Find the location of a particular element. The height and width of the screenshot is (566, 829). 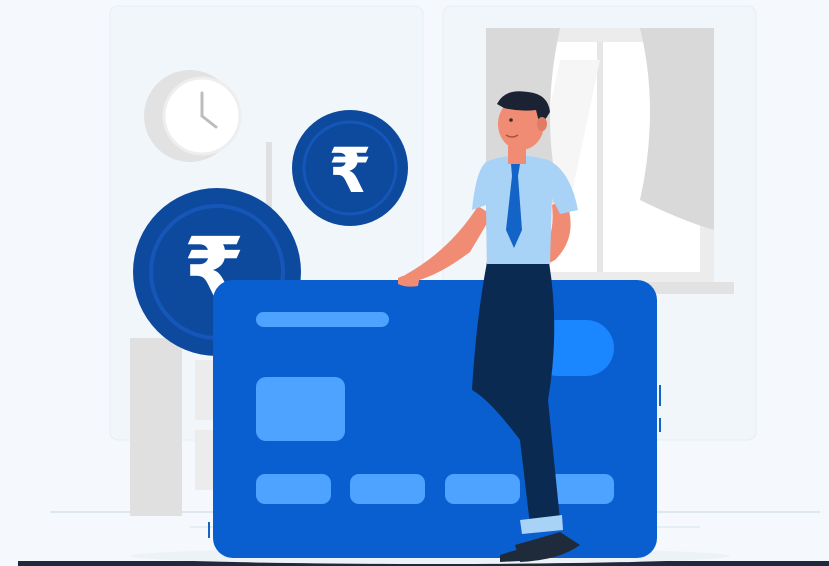

rupee-symbol-small: ₹ is located at coordinates (349, 170).